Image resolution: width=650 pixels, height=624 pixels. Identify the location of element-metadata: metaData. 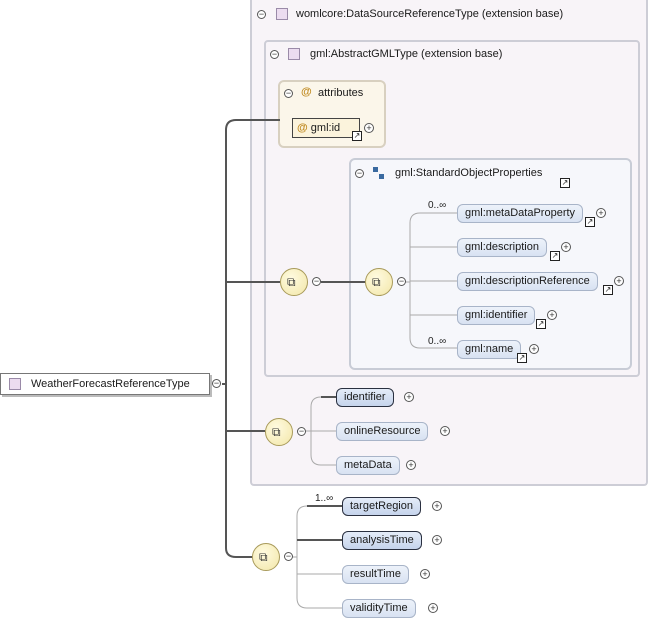
(368, 465).